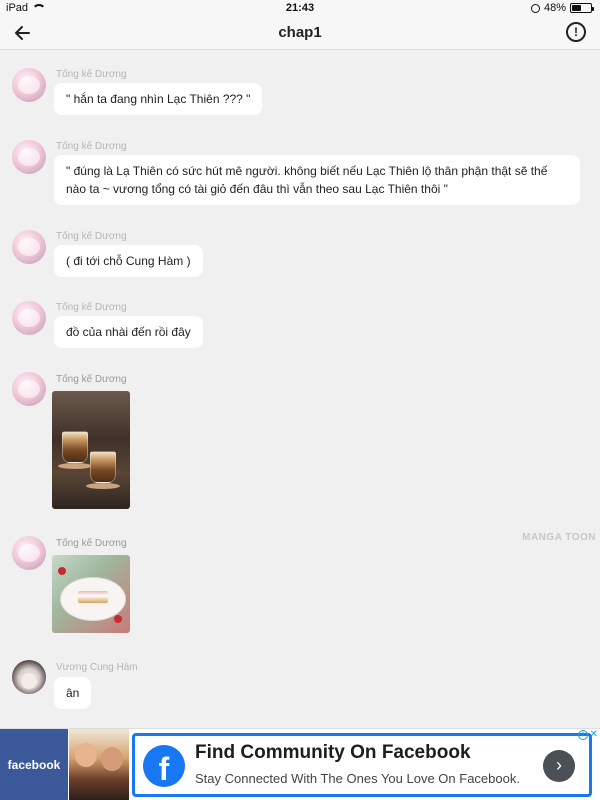  Describe the element at coordinates (559, 537) in the screenshot. I see `watermark: MANGA TOON` at that location.